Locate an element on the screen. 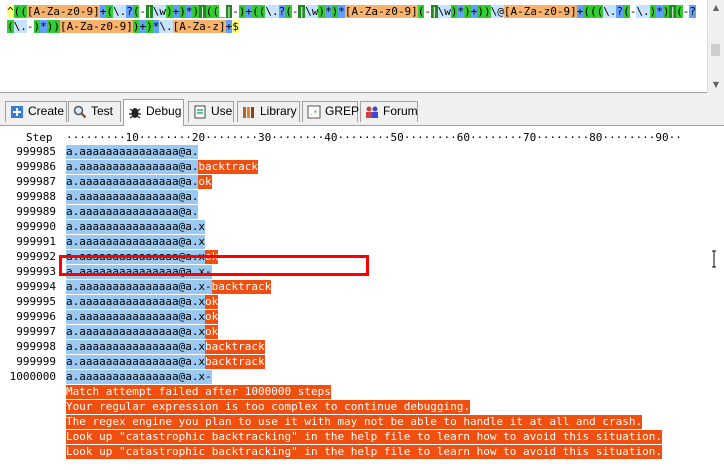  regex-token: $ is located at coordinates (235, 26).